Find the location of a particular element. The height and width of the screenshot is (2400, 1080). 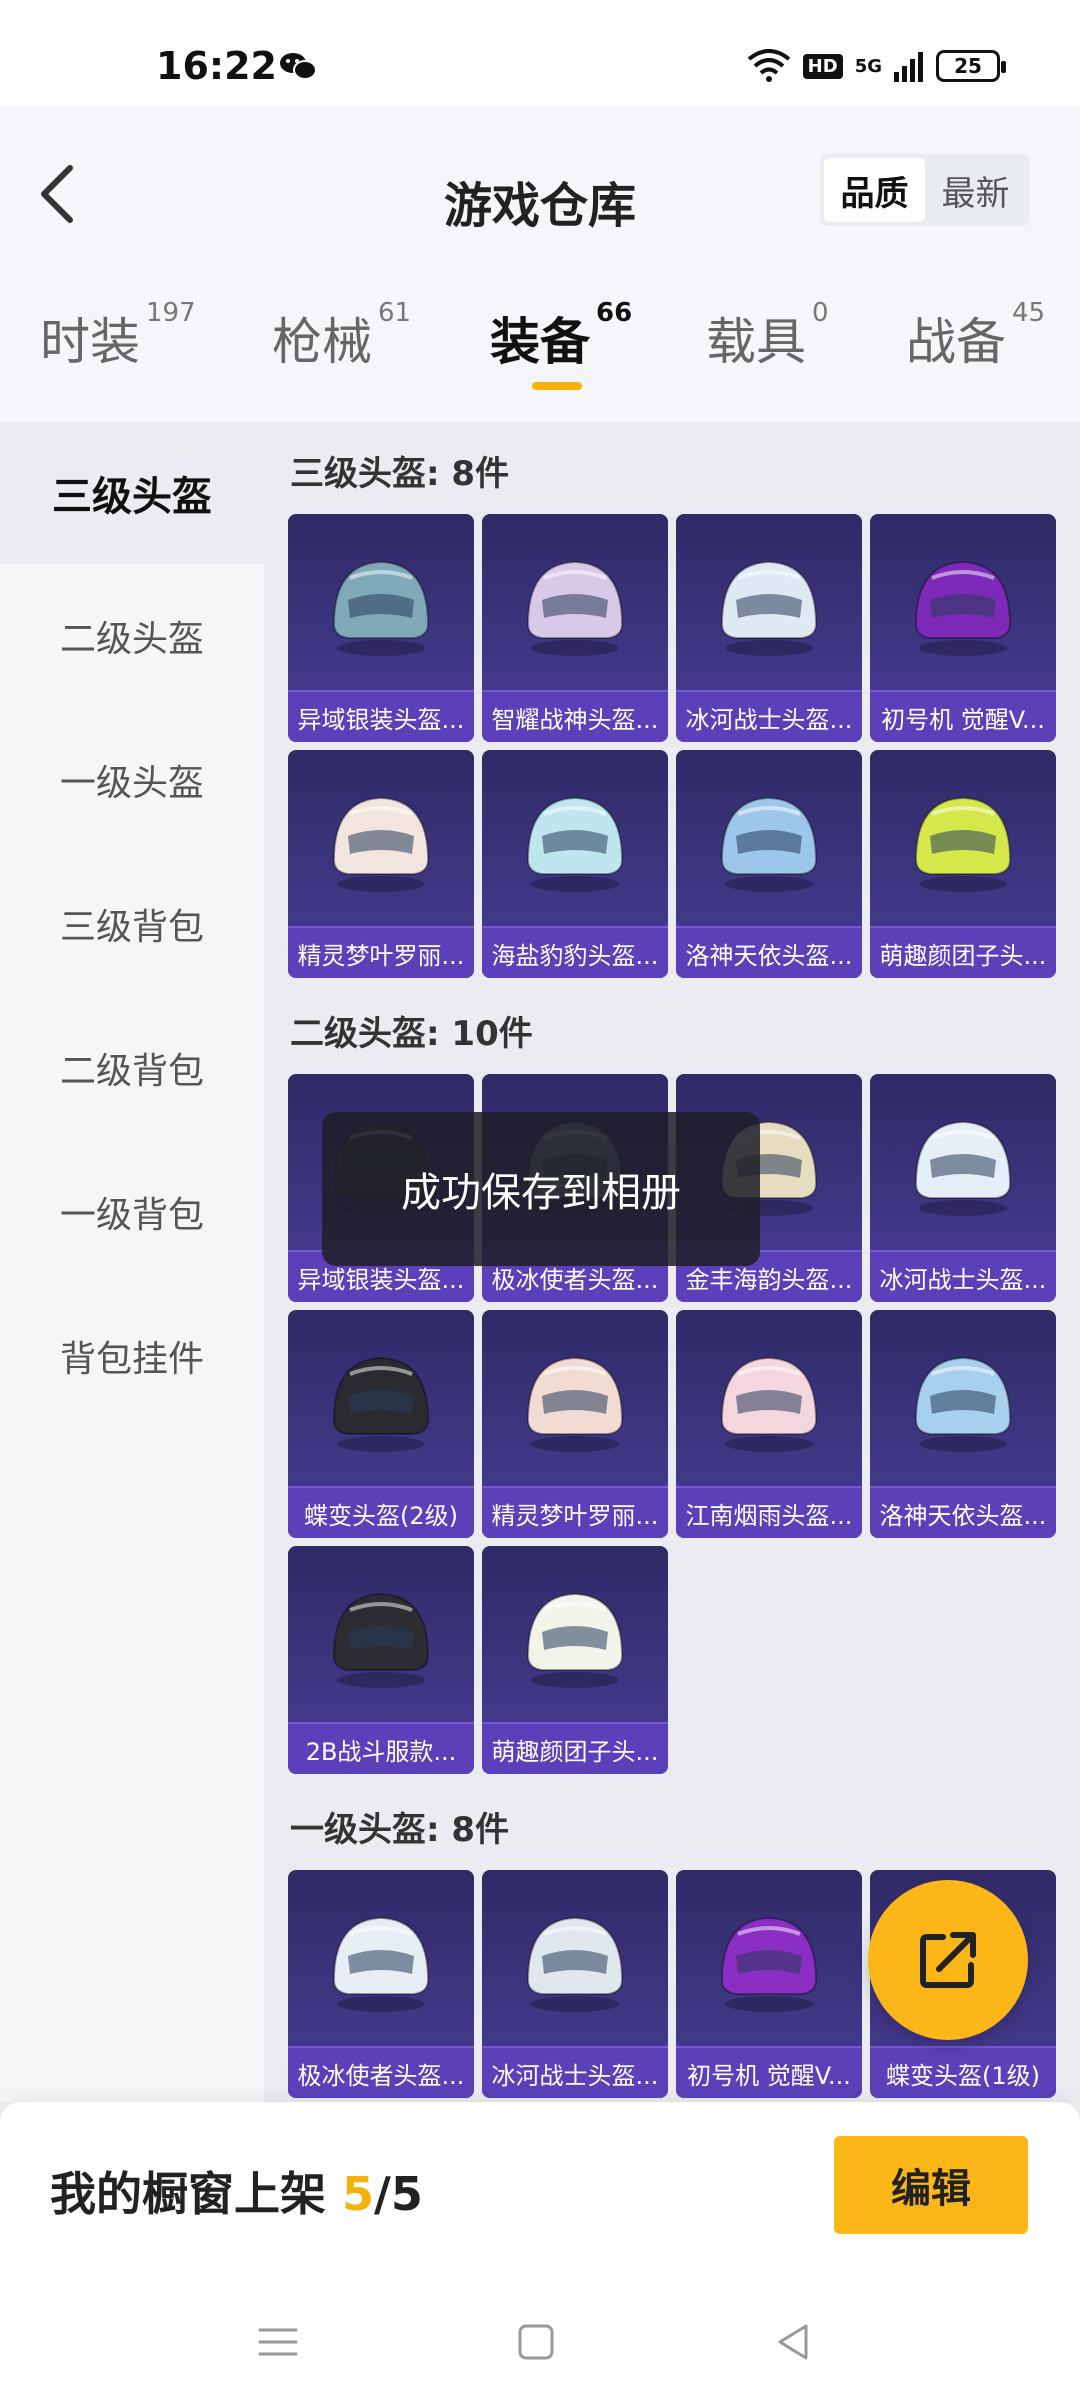

share-icon is located at coordinates (948, 1960).